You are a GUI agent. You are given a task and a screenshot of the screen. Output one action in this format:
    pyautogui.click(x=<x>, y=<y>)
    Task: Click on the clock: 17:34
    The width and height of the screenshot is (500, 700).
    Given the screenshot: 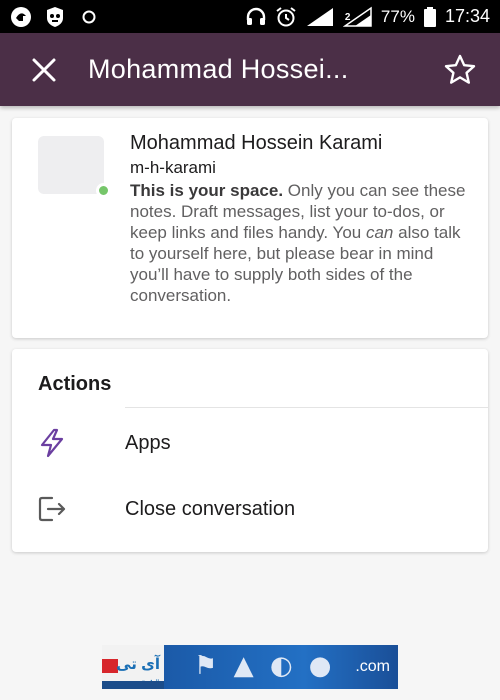 What is the action you would take?
    pyautogui.click(x=467, y=16)
    